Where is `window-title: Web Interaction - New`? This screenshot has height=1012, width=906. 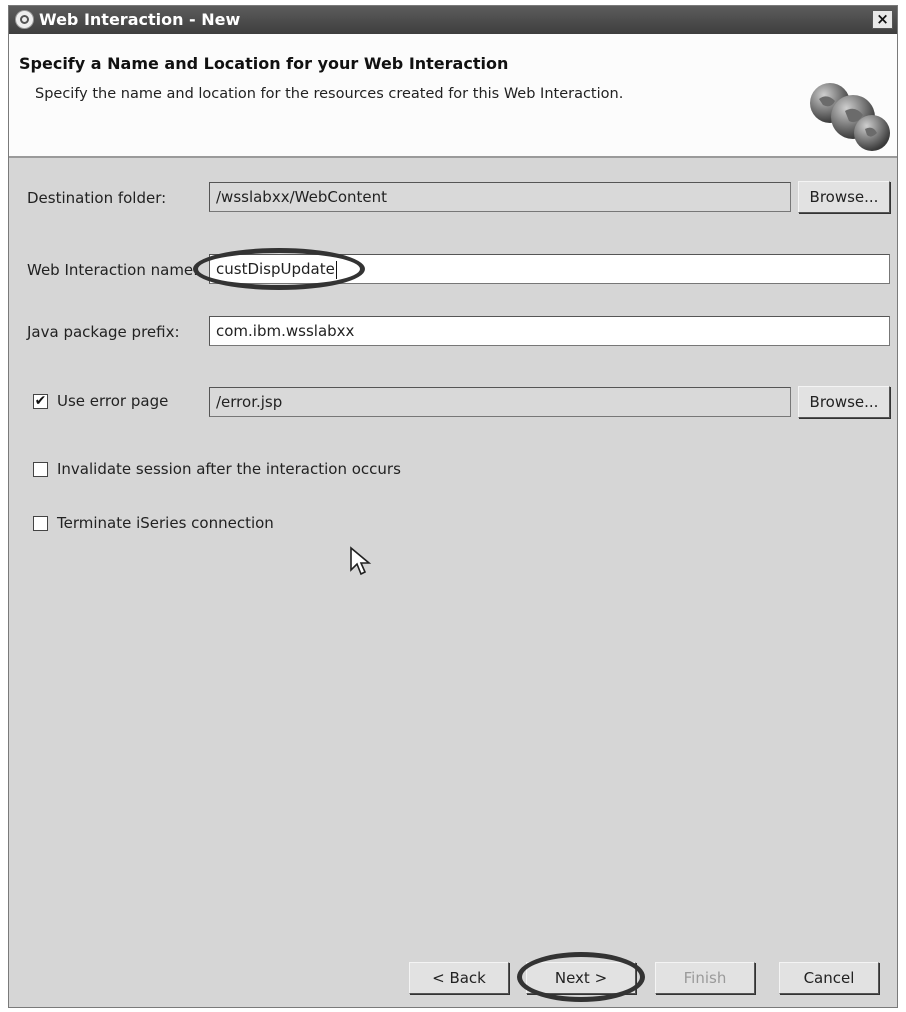 window-title: Web Interaction - New is located at coordinates (140, 19).